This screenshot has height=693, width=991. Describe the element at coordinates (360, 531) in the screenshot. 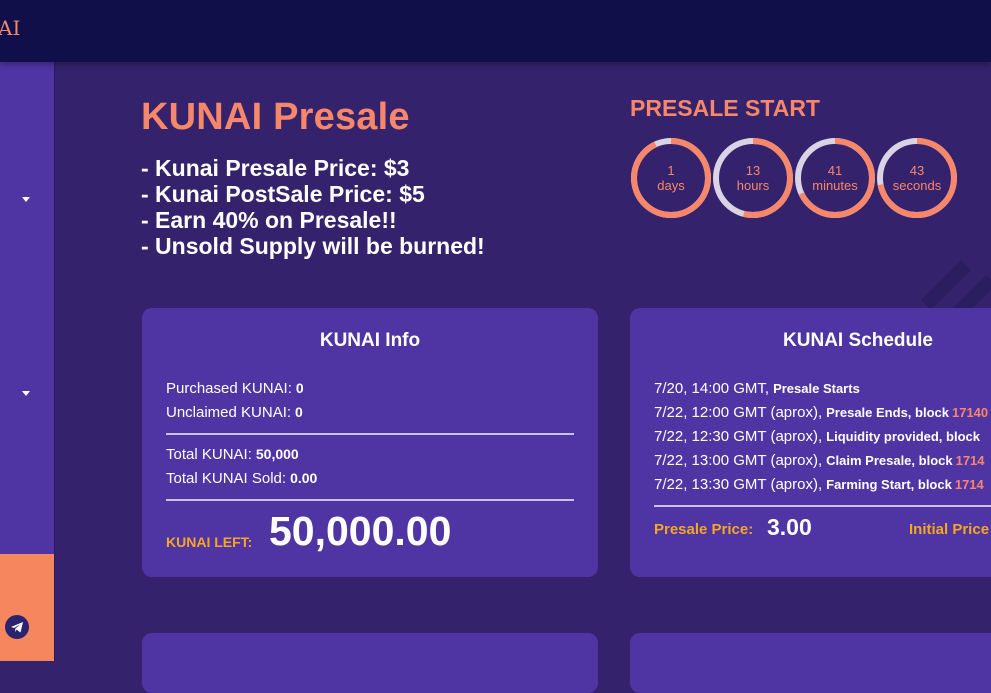

I see `kunai-left-value: 50,000.00` at that location.